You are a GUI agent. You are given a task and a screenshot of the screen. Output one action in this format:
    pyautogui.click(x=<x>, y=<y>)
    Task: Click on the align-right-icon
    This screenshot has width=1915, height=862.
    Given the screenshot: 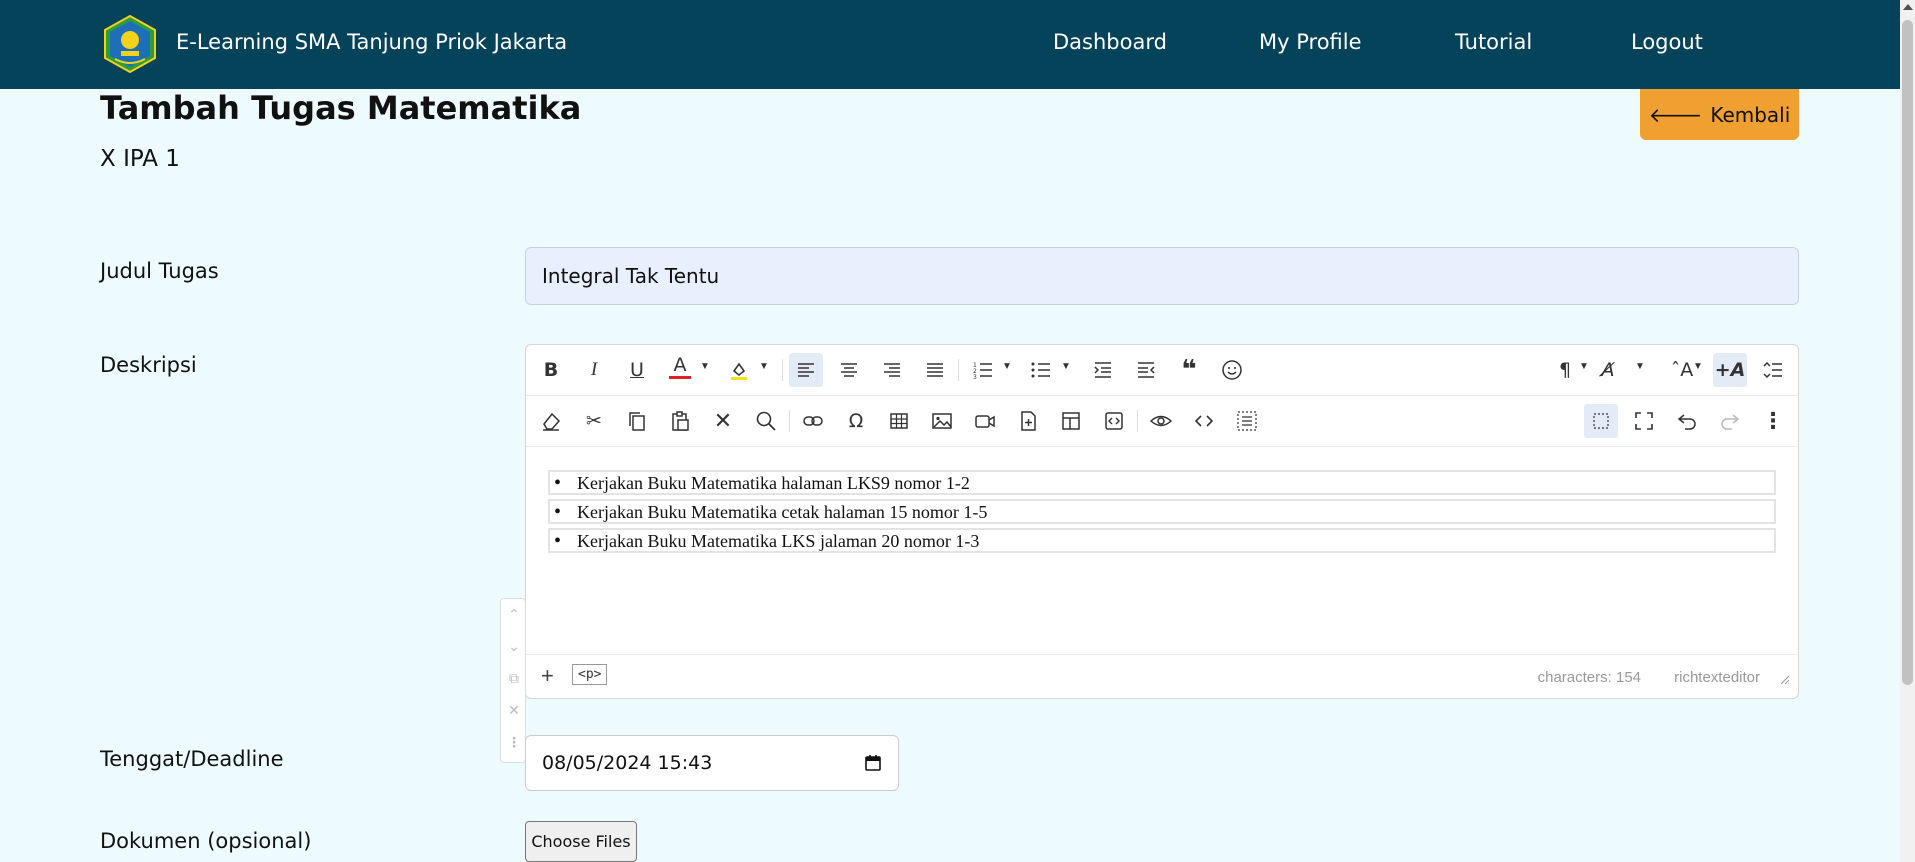 What is the action you would take?
    pyautogui.click(x=892, y=370)
    